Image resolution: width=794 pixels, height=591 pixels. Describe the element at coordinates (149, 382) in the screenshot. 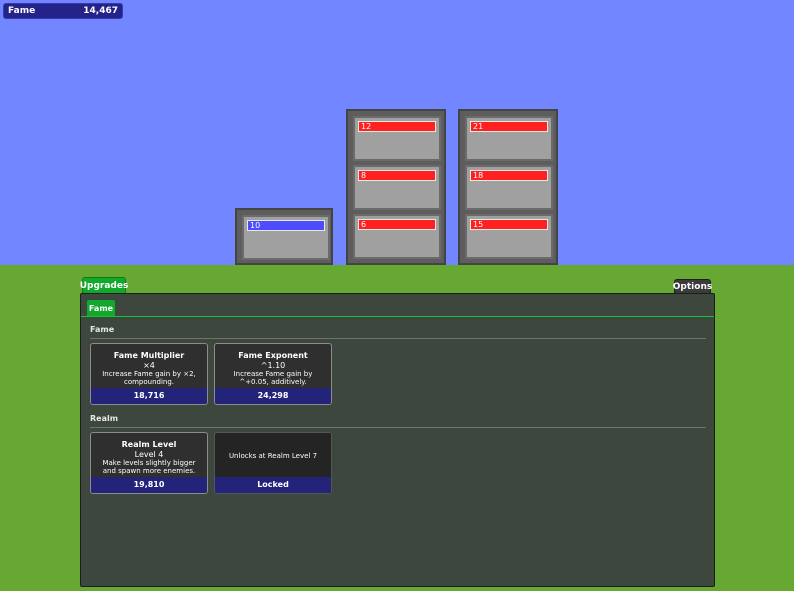

I see `upgrade-desc: compounding.` at that location.